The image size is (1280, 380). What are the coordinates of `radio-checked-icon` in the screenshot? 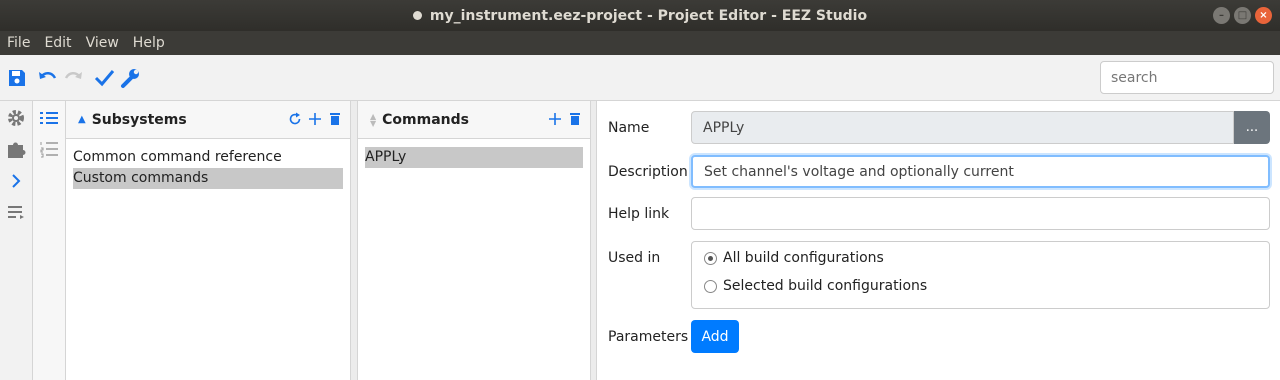 It's located at (710, 258).